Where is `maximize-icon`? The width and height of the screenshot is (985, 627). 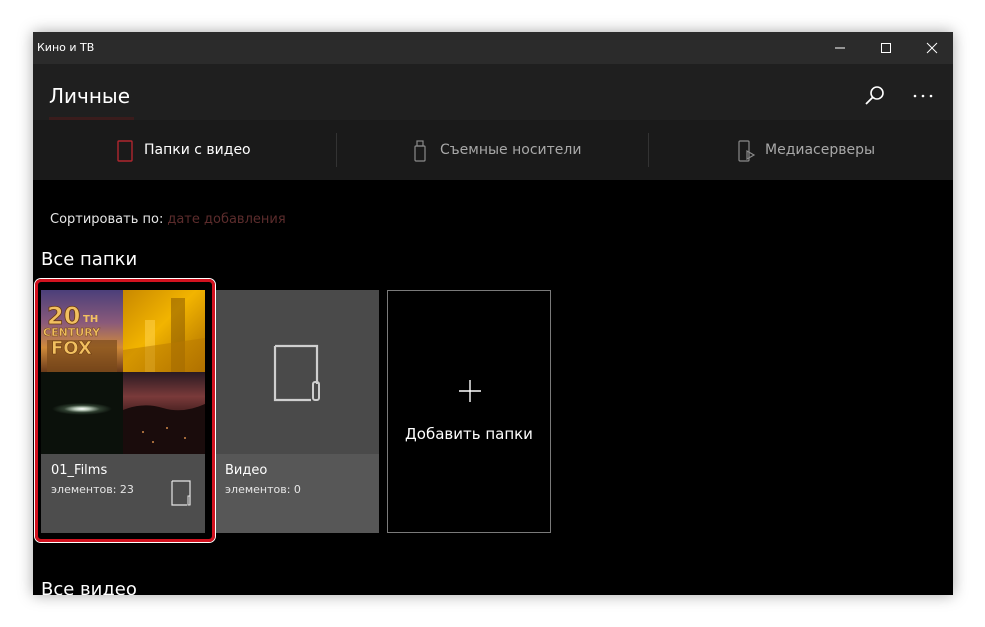 maximize-icon is located at coordinates (886, 48).